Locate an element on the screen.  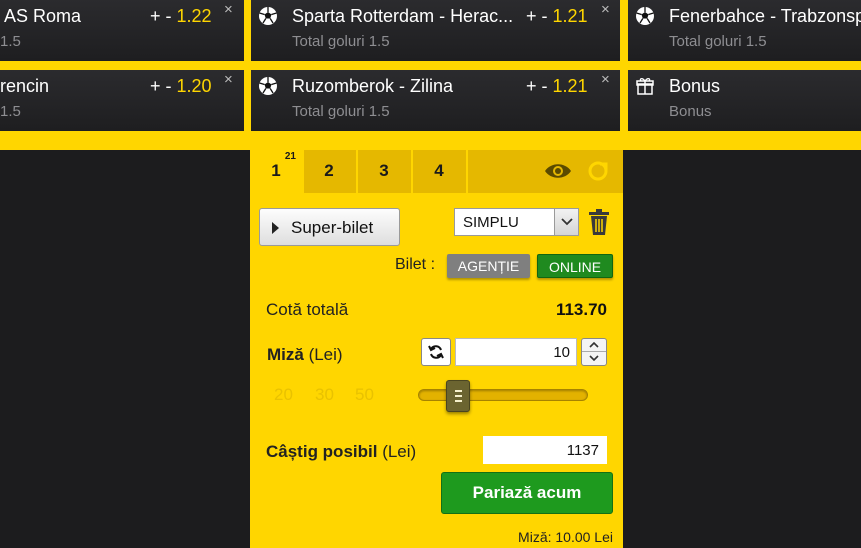
bet-card: Fenerbahce - Trabzonsp Total goluri 1.5 is located at coordinates (744, 30).